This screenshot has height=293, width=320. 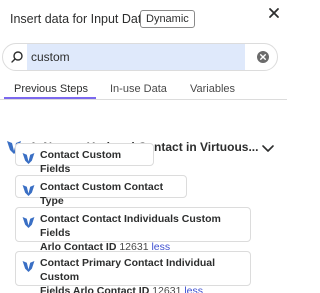 I want to click on tab-variables: Variables, so click(x=212, y=89).